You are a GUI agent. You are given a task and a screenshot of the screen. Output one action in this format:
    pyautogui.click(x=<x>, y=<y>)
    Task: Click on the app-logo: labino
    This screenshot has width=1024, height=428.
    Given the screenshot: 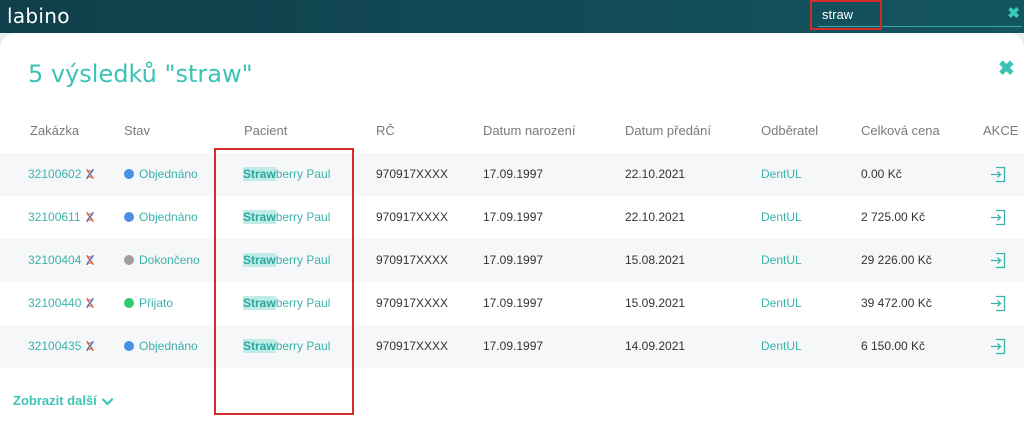 What is the action you would take?
    pyautogui.click(x=38, y=16)
    